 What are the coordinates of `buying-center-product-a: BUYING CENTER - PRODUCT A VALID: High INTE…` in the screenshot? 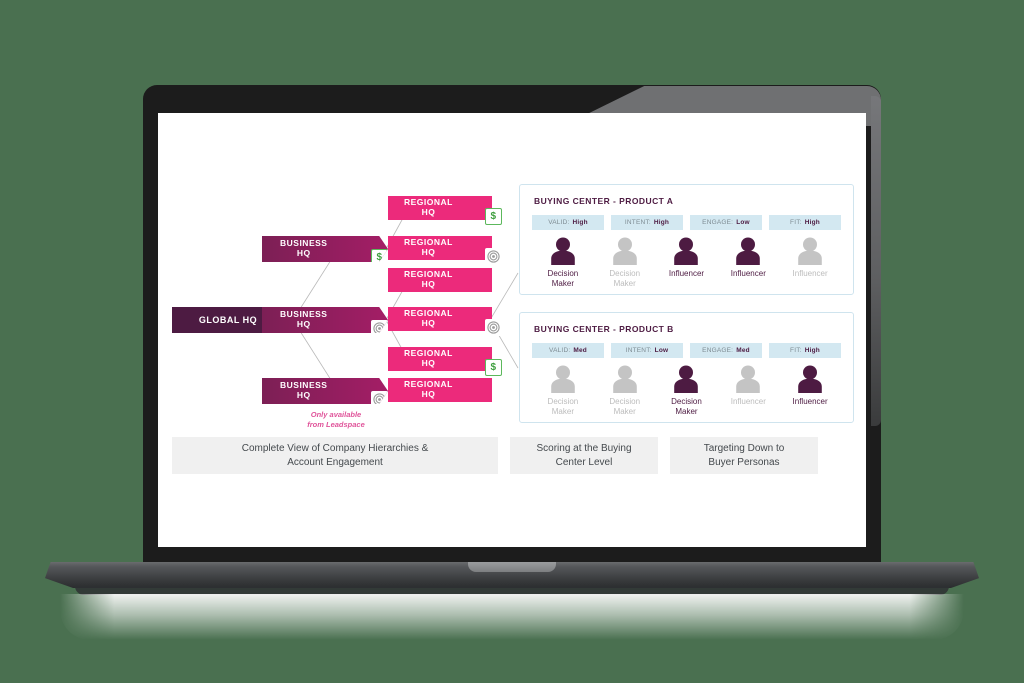 It's located at (686, 239).